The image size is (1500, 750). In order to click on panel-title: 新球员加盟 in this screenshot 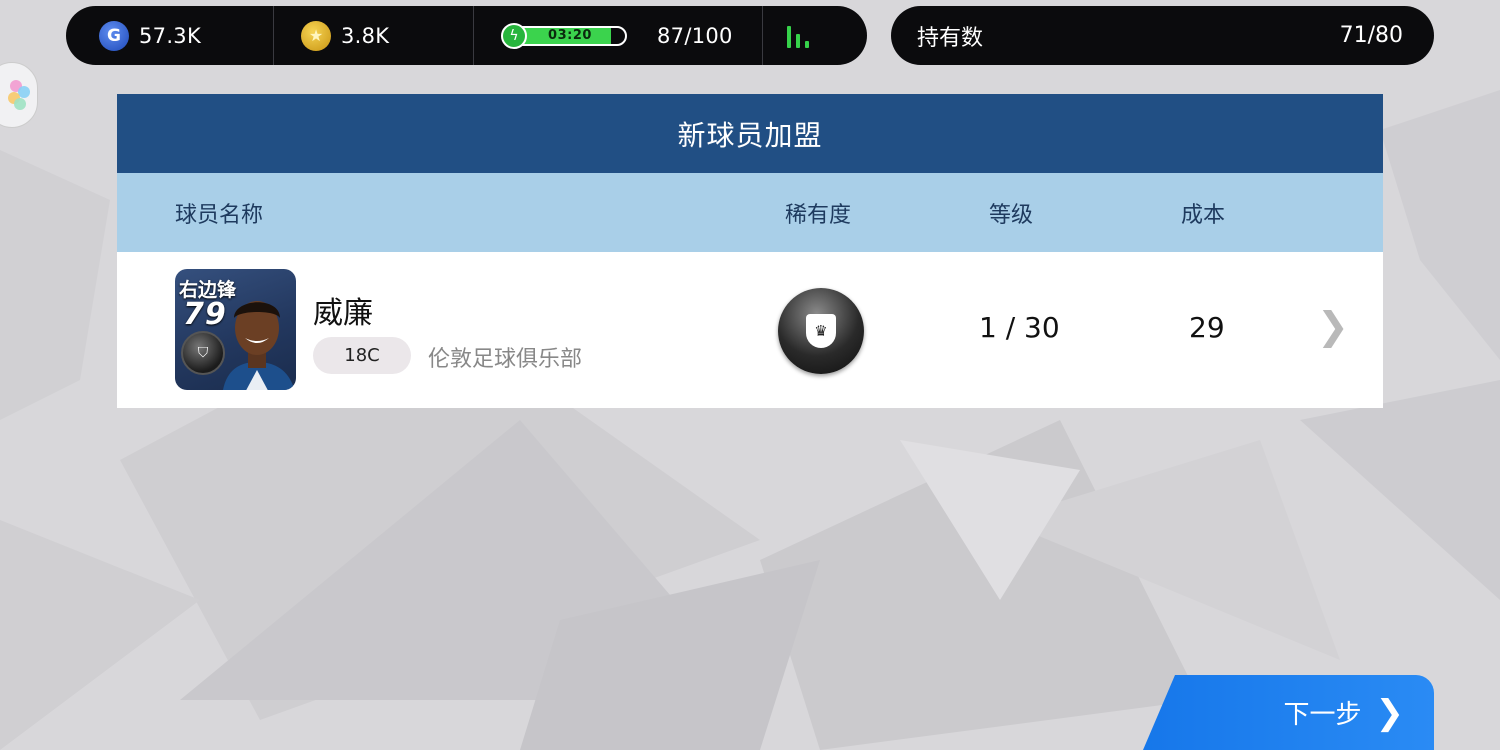, I will do `click(750, 133)`.